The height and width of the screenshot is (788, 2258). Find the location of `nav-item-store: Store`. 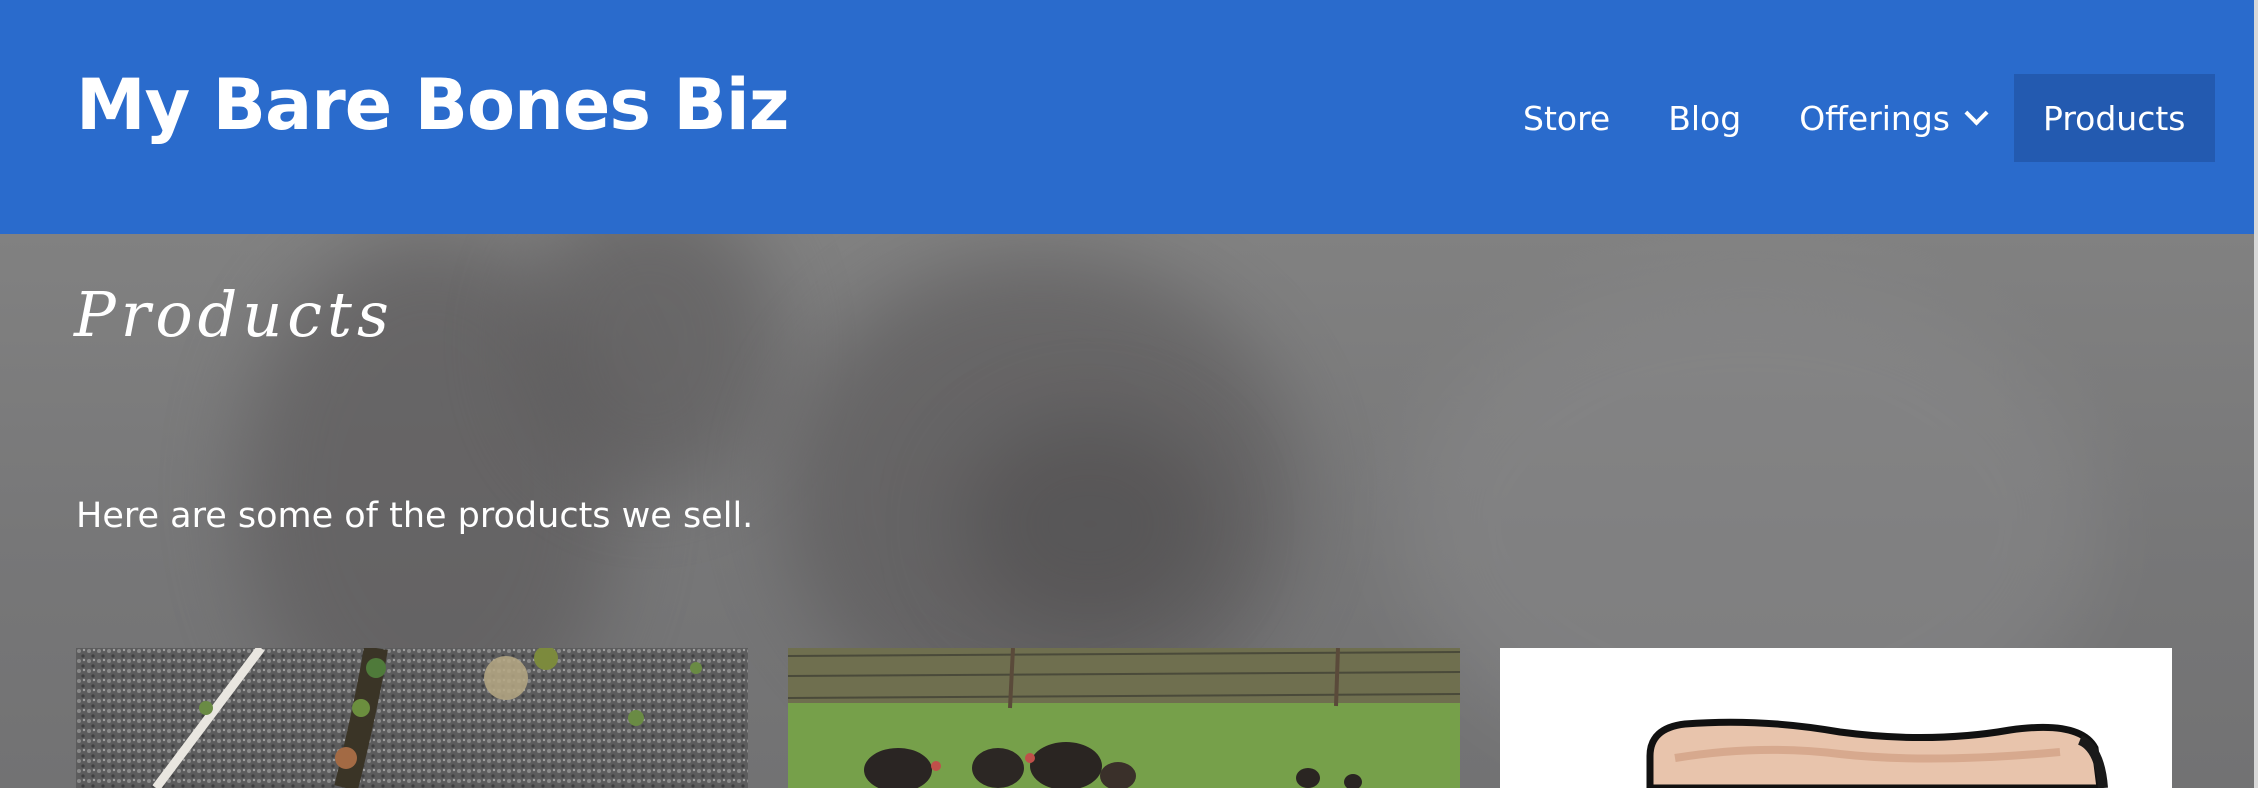

nav-item-store: Store is located at coordinates (1566, 118).